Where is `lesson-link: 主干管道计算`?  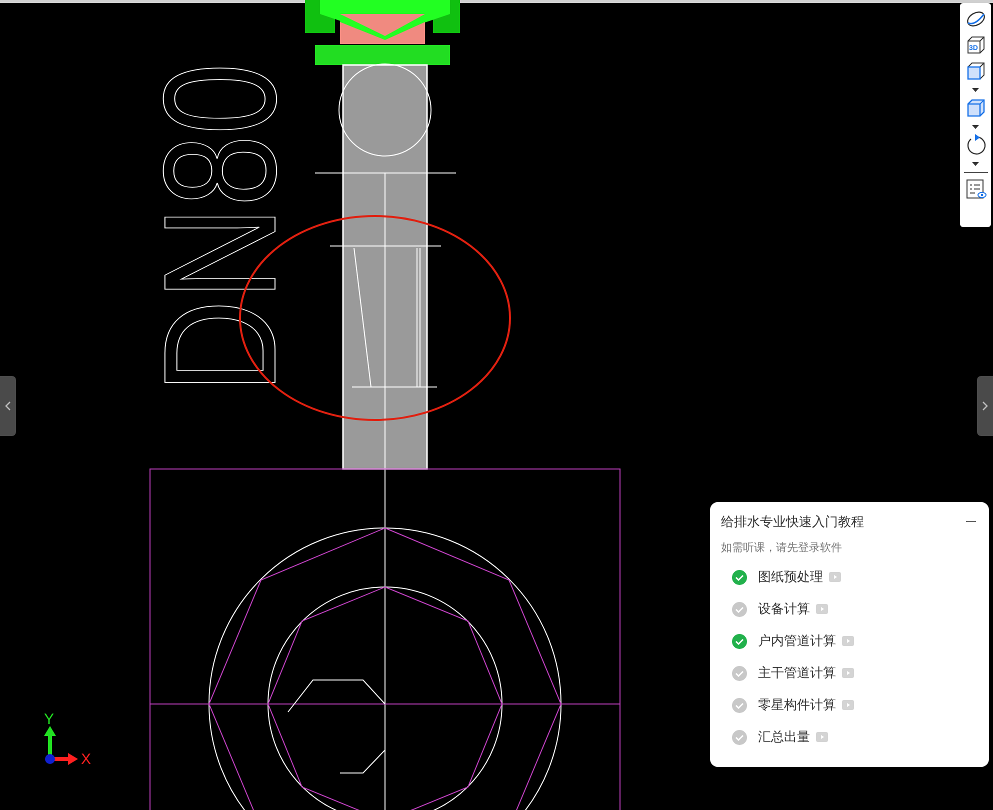 lesson-link: 主干管道计算 is located at coordinates (797, 673).